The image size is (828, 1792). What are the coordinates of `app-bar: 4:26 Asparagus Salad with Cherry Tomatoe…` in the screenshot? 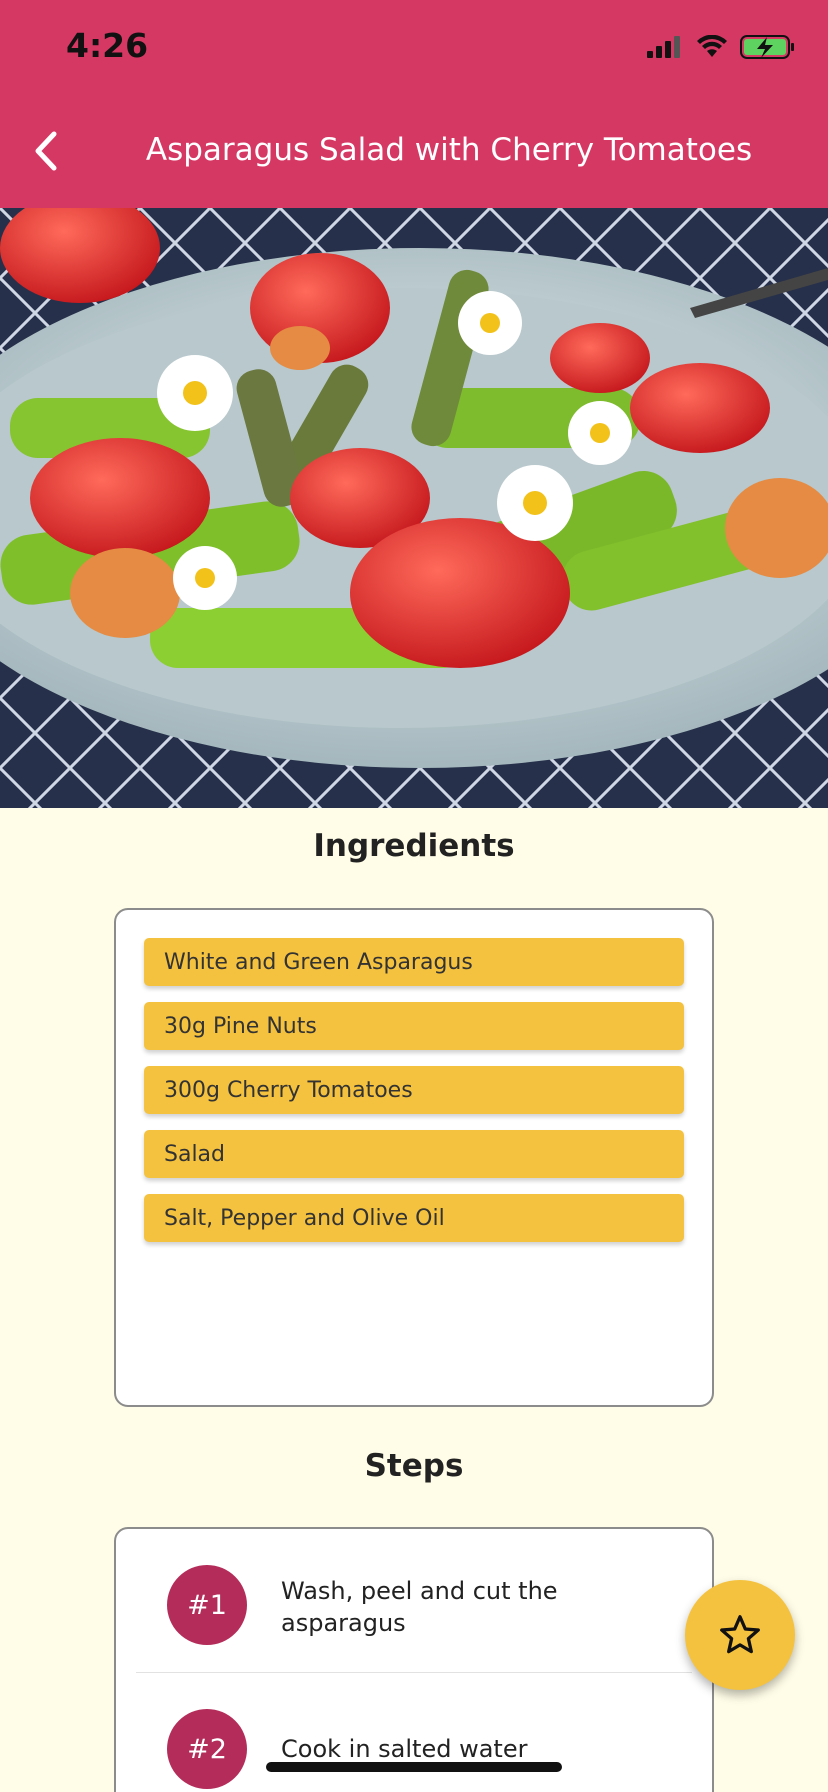 It's located at (414, 104).